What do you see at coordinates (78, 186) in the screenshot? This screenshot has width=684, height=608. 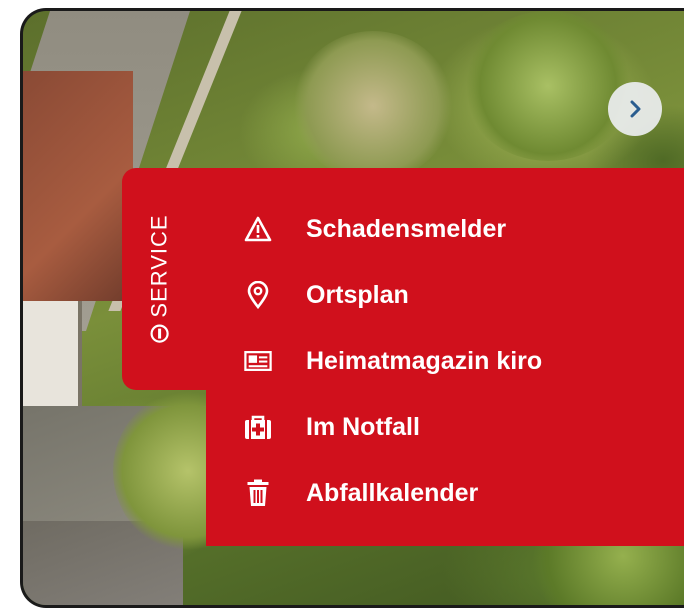 I see `house-roof` at bounding box center [78, 186].